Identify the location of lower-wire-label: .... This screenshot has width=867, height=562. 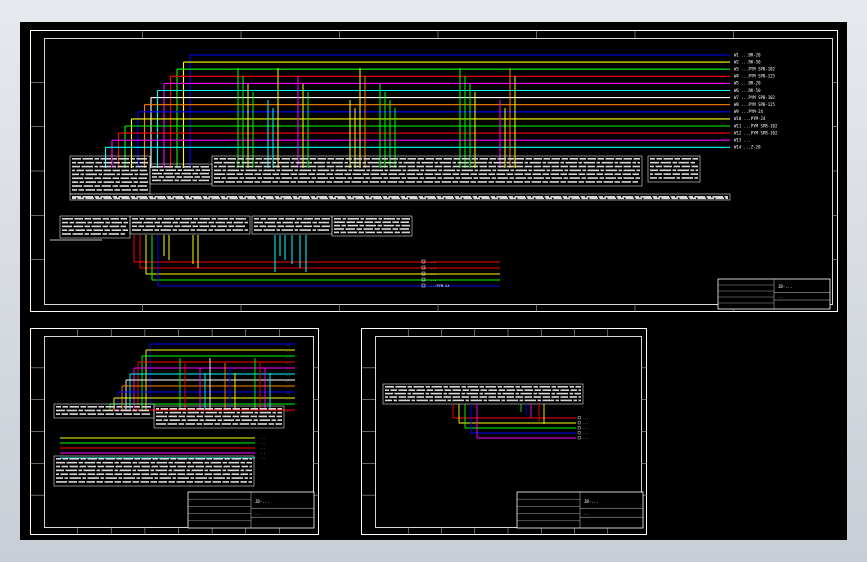
(263, 458).